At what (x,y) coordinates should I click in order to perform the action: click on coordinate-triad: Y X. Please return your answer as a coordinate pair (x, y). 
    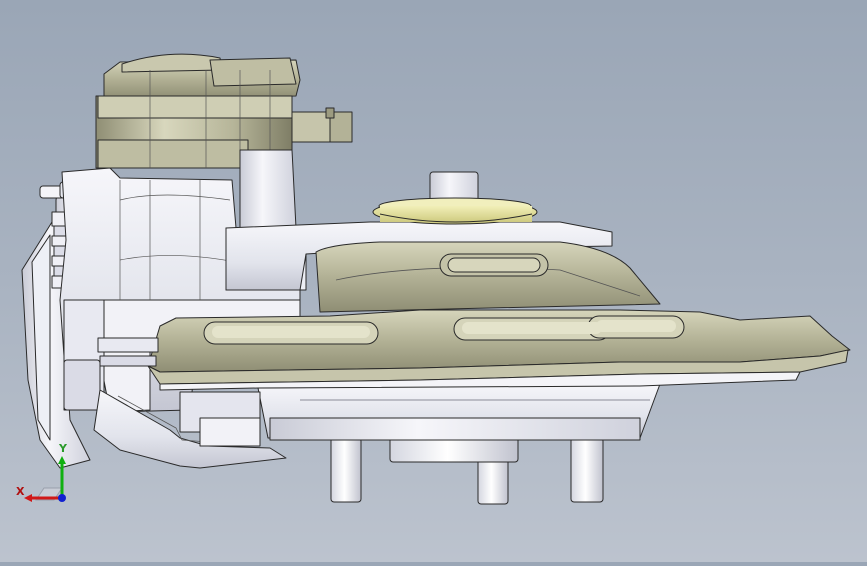
    Looking at the image, I should click on (49, 473).